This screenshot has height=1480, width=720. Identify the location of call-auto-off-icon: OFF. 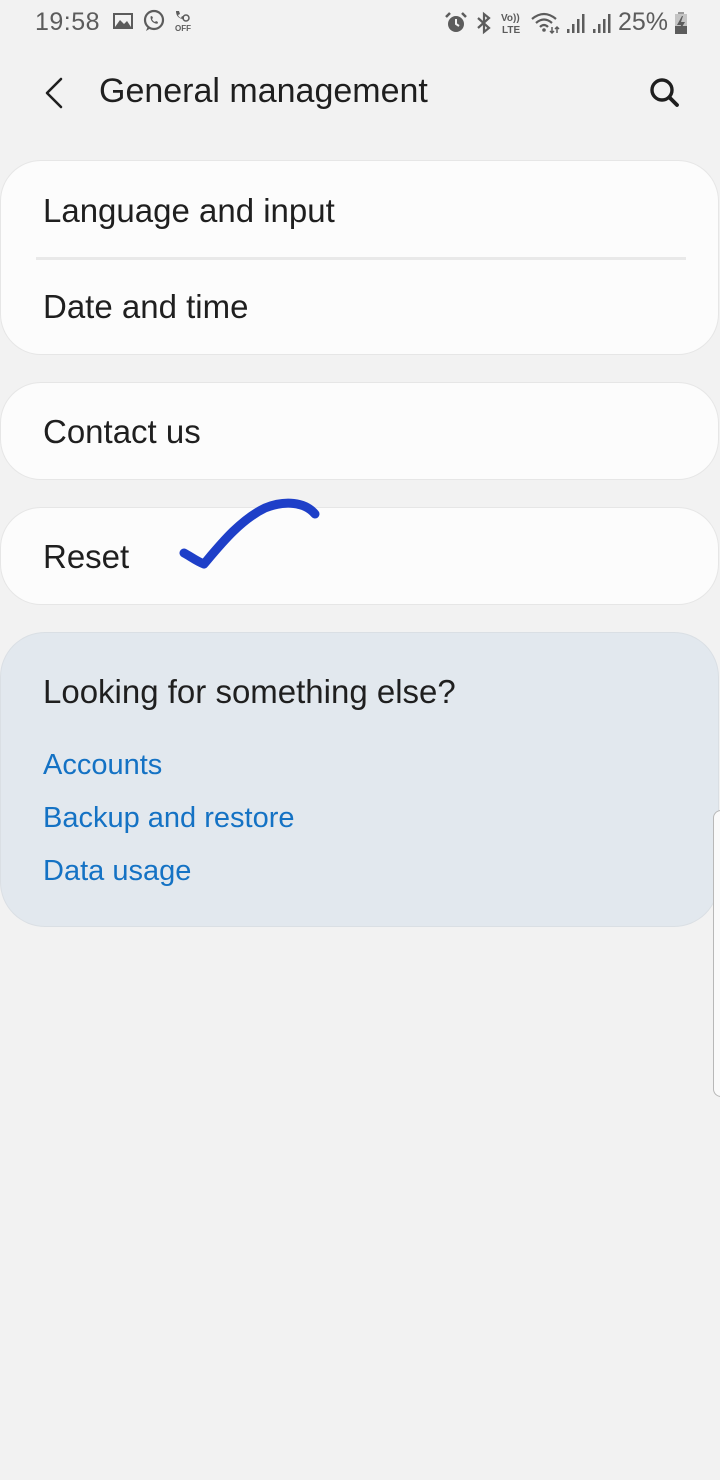
(183, 22).